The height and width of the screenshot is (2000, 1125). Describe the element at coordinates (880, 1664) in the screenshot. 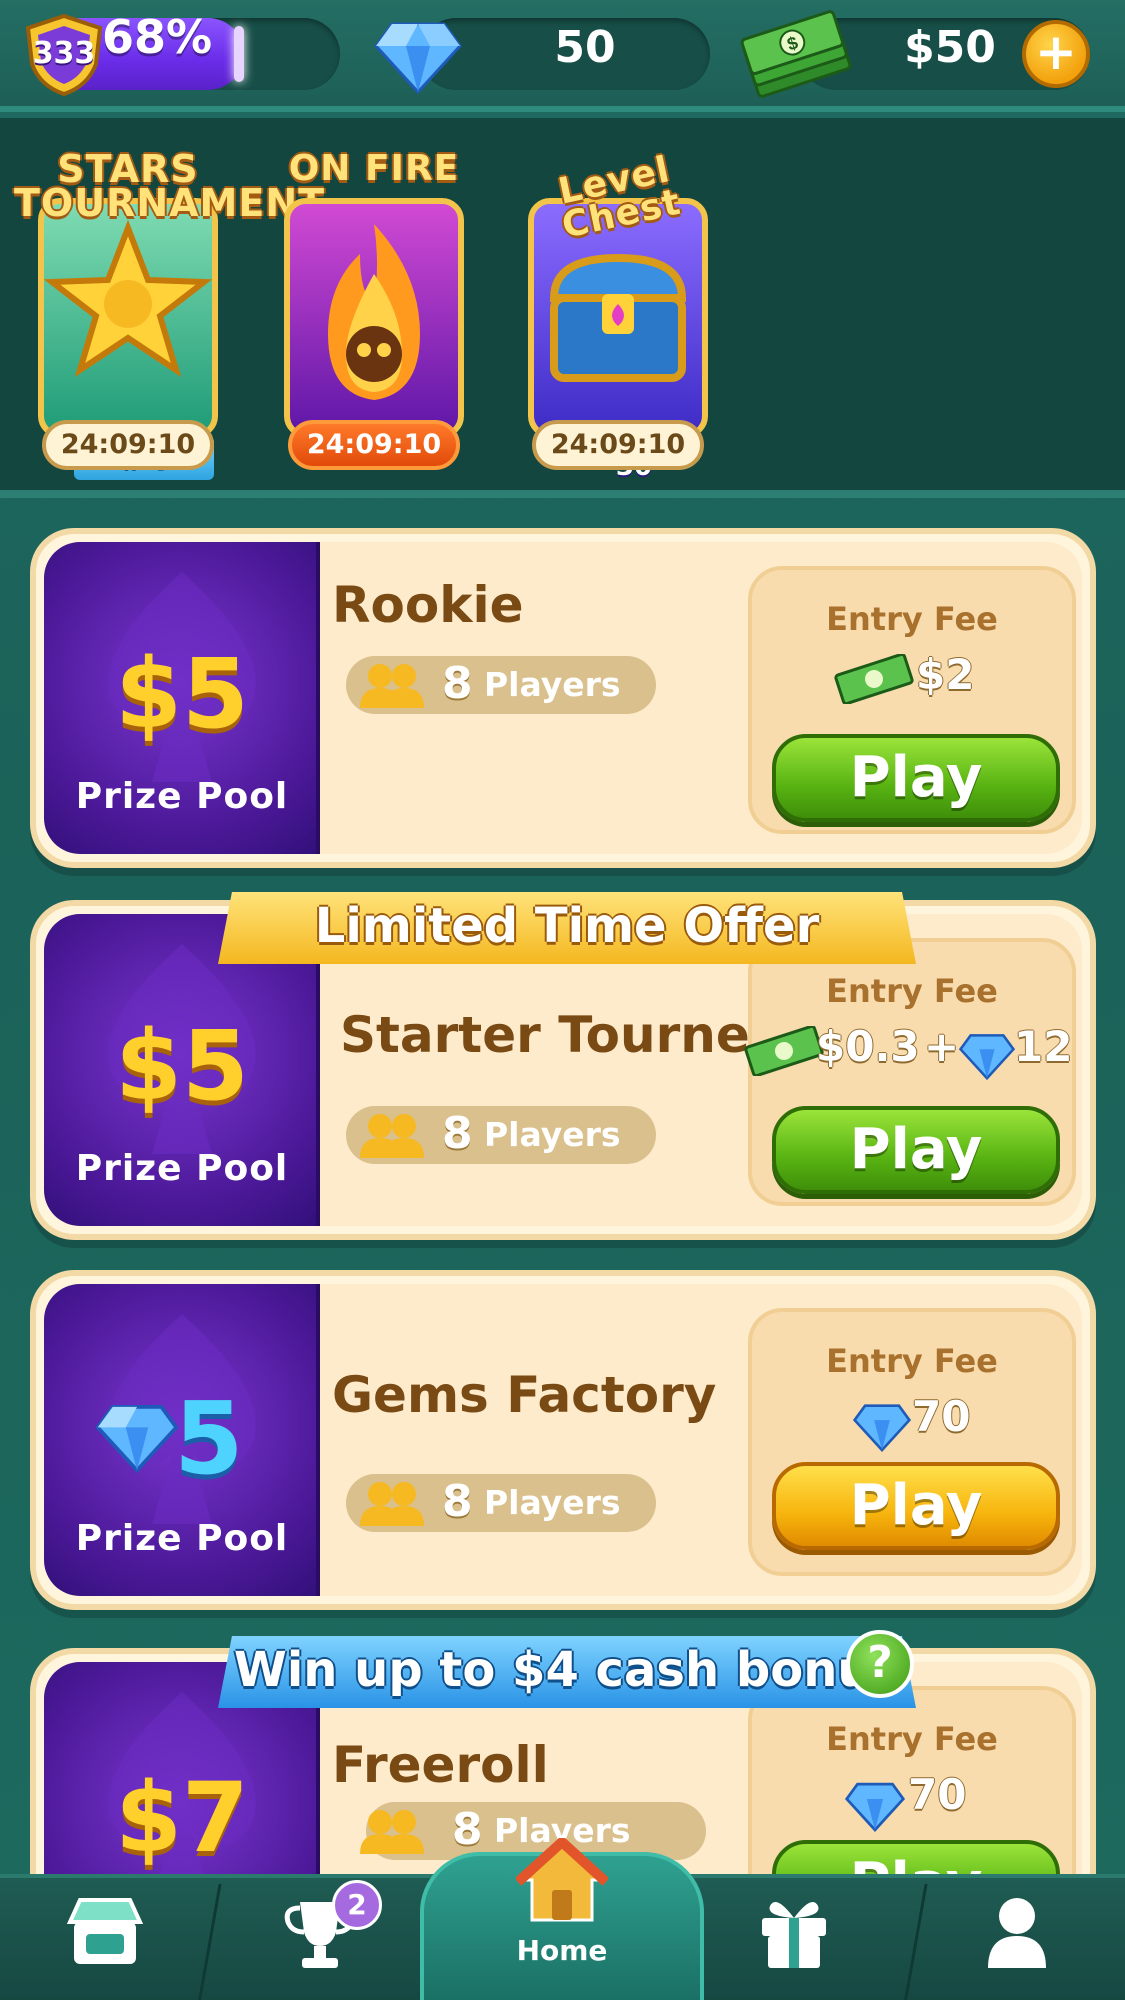

I see `help-button: ?` at that location.